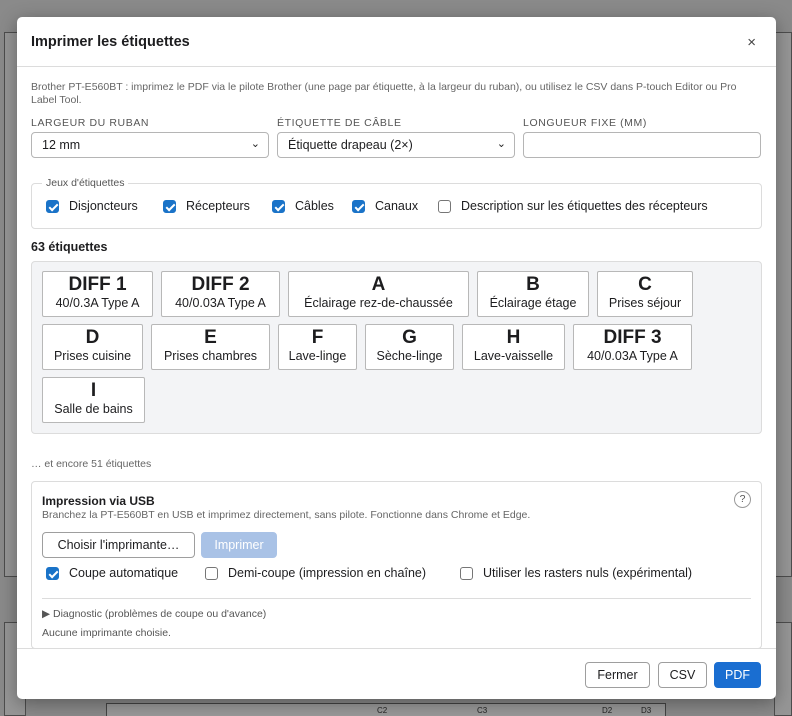  I want to click on checkbox-label: Demi-coupe (impression en chaîne), so click(327, 573).